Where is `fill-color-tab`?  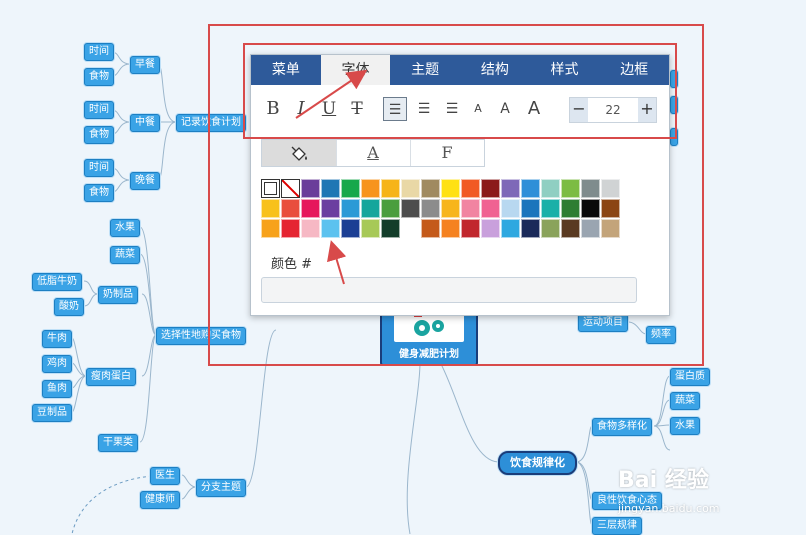
fill-color-tab is located at coordinates (299, 153).